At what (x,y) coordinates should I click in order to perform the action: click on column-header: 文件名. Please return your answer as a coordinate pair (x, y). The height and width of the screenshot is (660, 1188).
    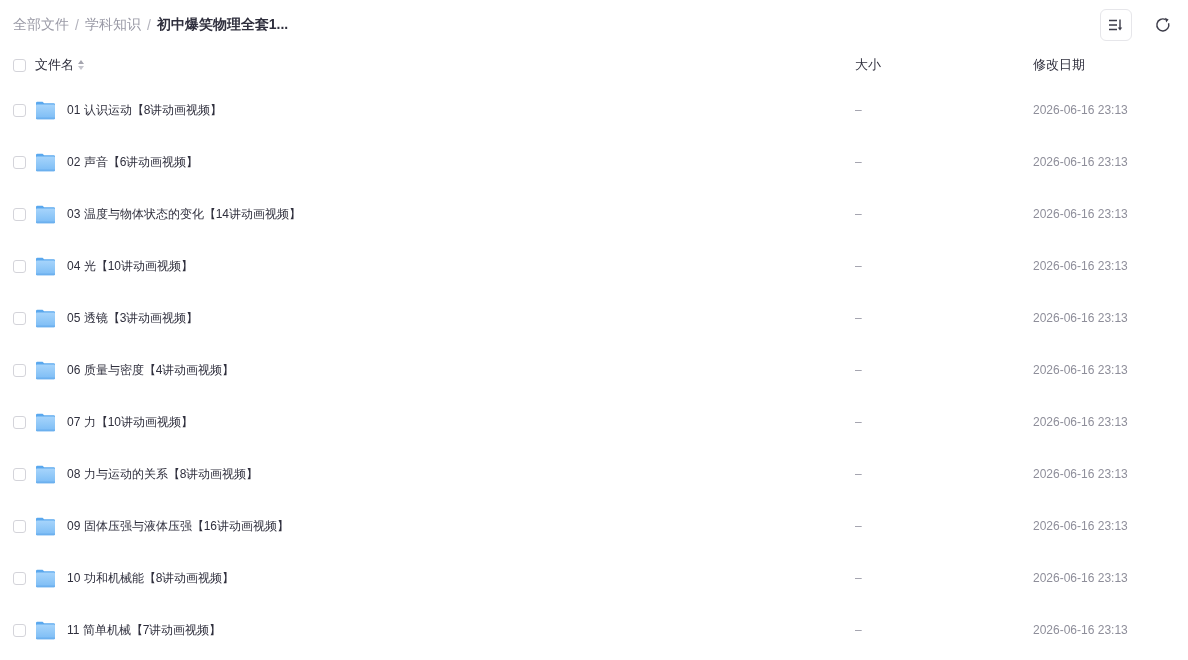
    Looking at the image, I should click on (54, 65).